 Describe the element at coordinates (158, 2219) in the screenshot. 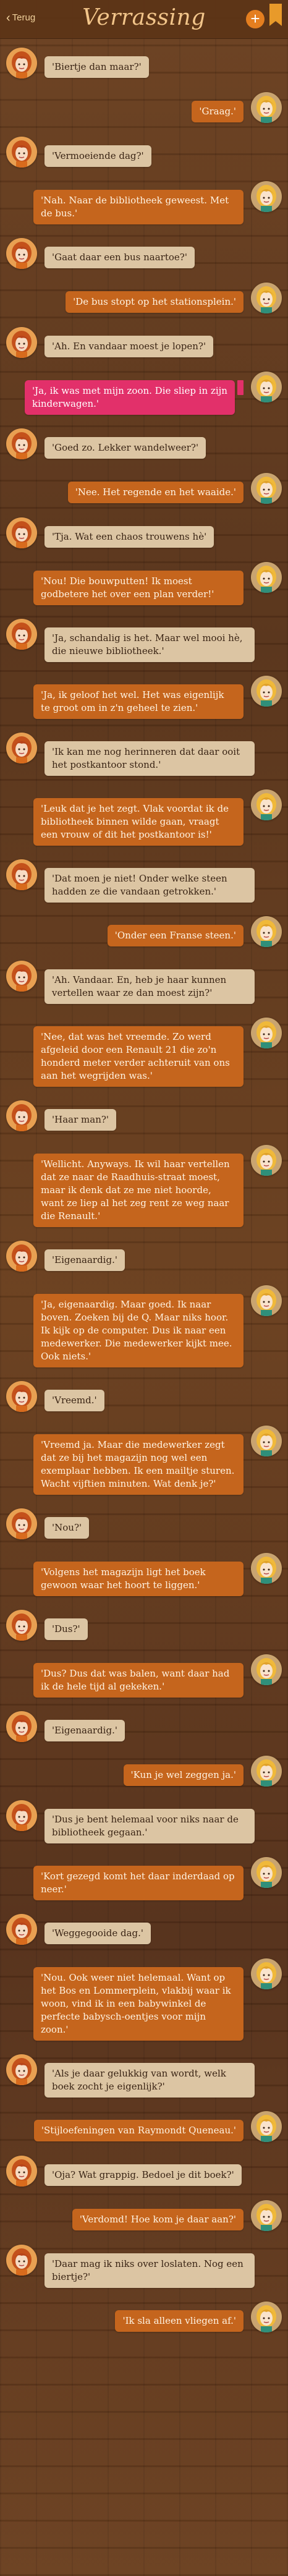

I see `message-bubble: 'Verdomd! Hoe kom je daar aan?'` at that location.